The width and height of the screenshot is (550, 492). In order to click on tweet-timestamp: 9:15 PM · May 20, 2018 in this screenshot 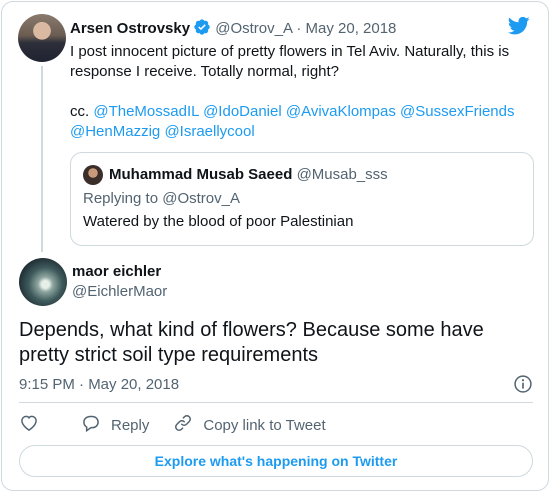, I will do `click(99, 385)`.